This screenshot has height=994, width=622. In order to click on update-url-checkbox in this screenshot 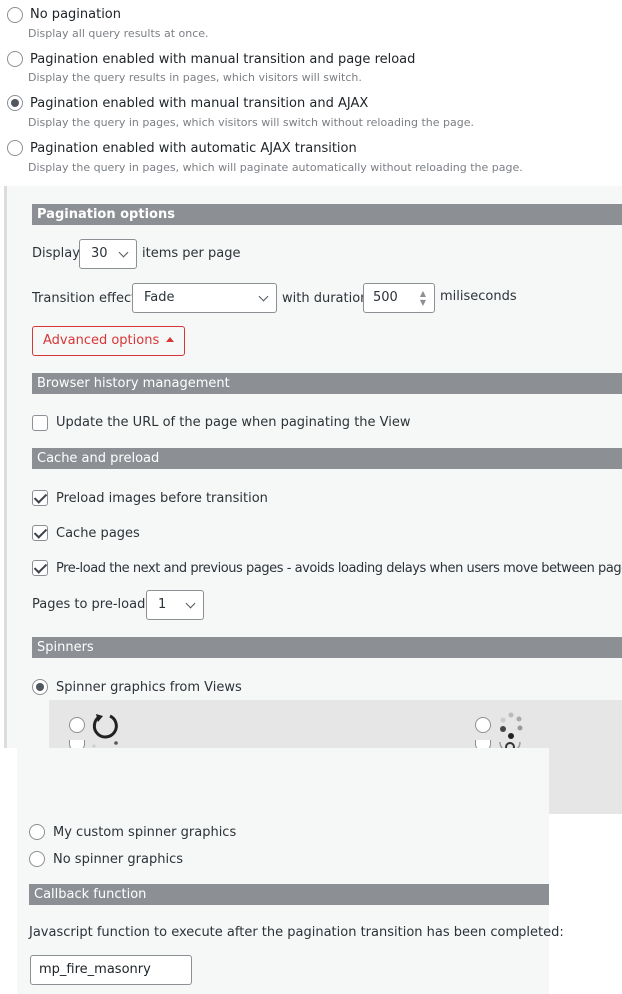, I will do `click(40, 423)`.